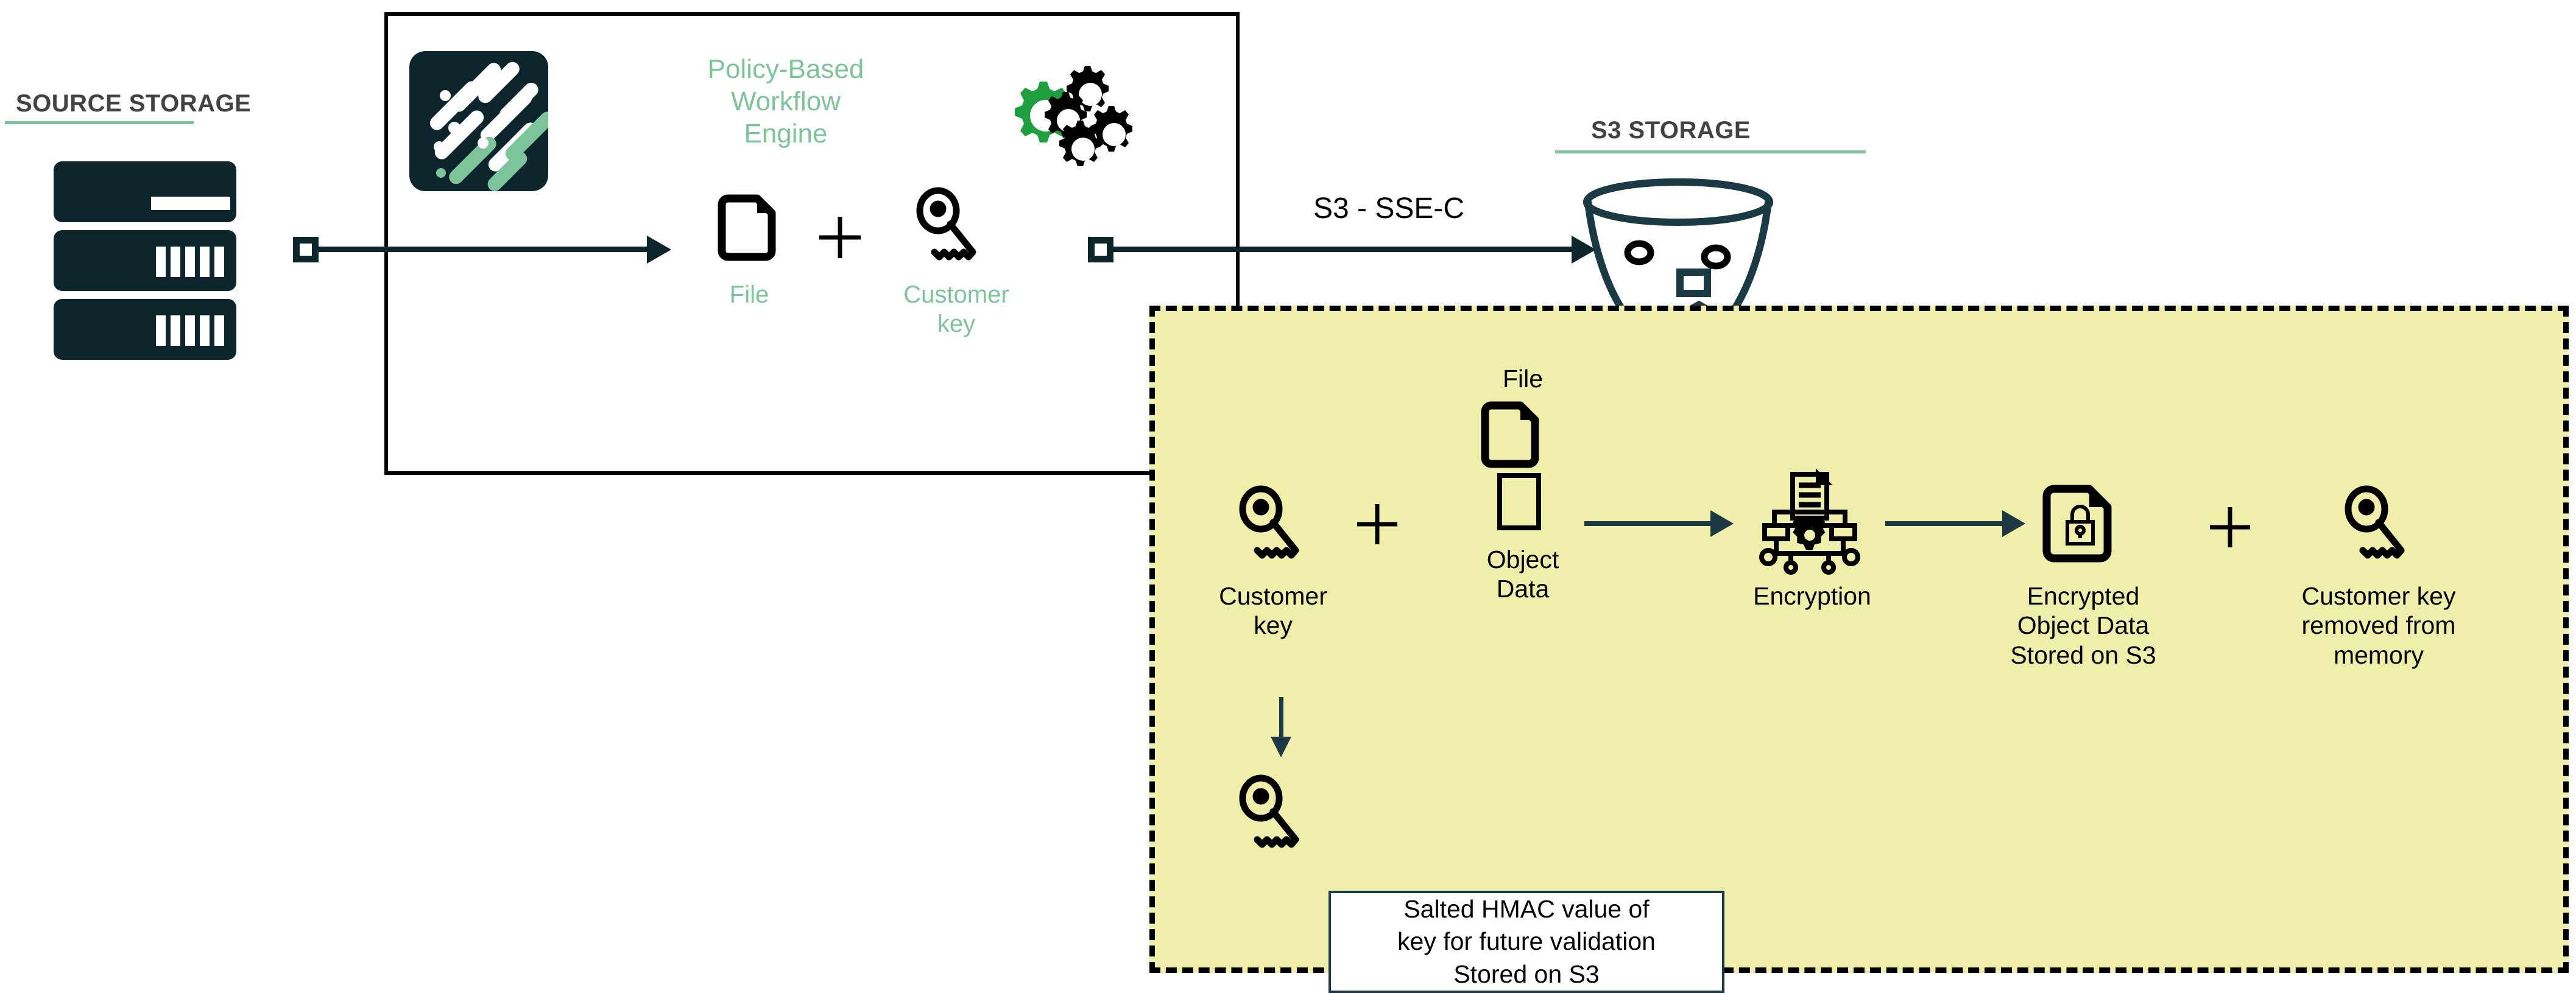  I want to click on customer-key-label-line2: key, so click(956, 324).